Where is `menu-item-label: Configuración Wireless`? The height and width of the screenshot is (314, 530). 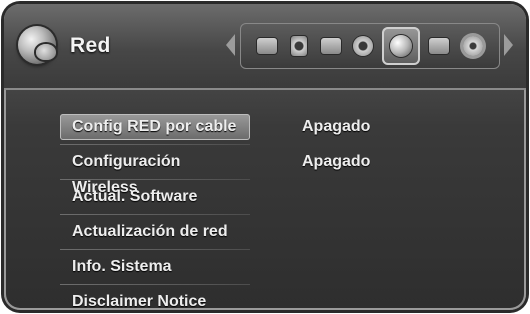
menu-item-label: Configuración Wireless is located at coordinates (126, 174).